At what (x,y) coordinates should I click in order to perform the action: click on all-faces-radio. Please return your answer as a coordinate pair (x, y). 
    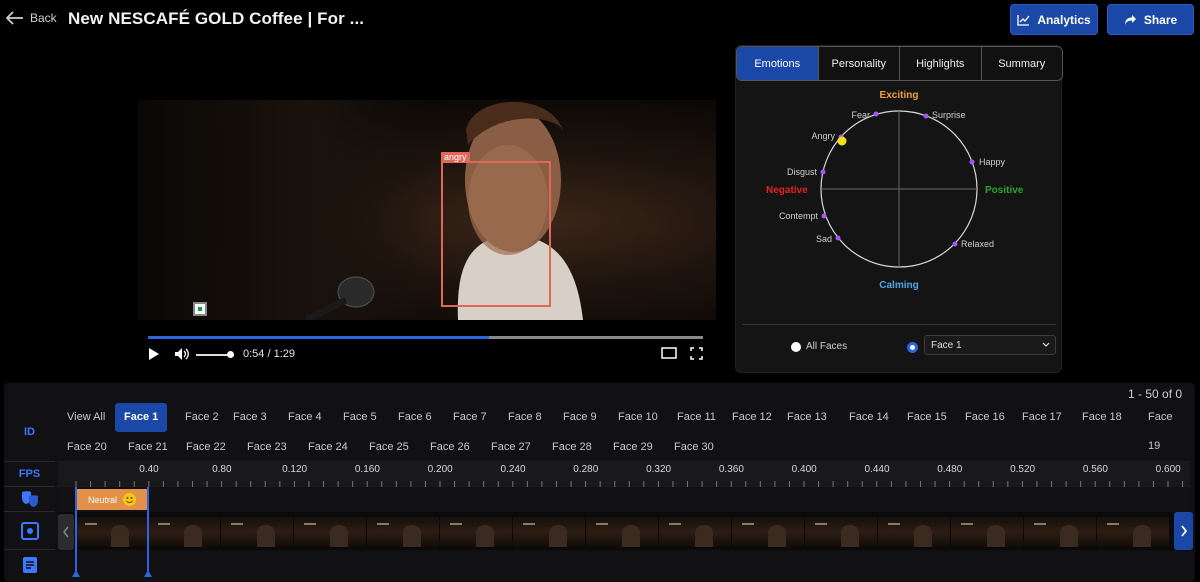
    Looking at the image, I should click on (796, 346).